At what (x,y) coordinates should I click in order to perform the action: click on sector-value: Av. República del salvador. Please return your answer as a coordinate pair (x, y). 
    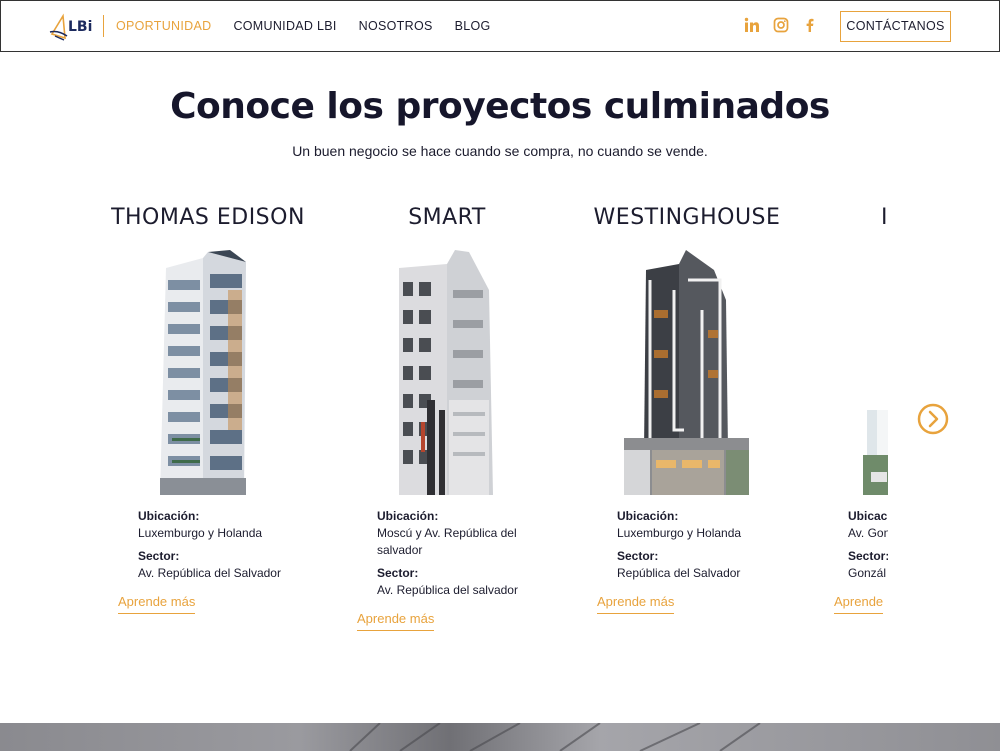
    Looking at the image, I should click on (447, 590).